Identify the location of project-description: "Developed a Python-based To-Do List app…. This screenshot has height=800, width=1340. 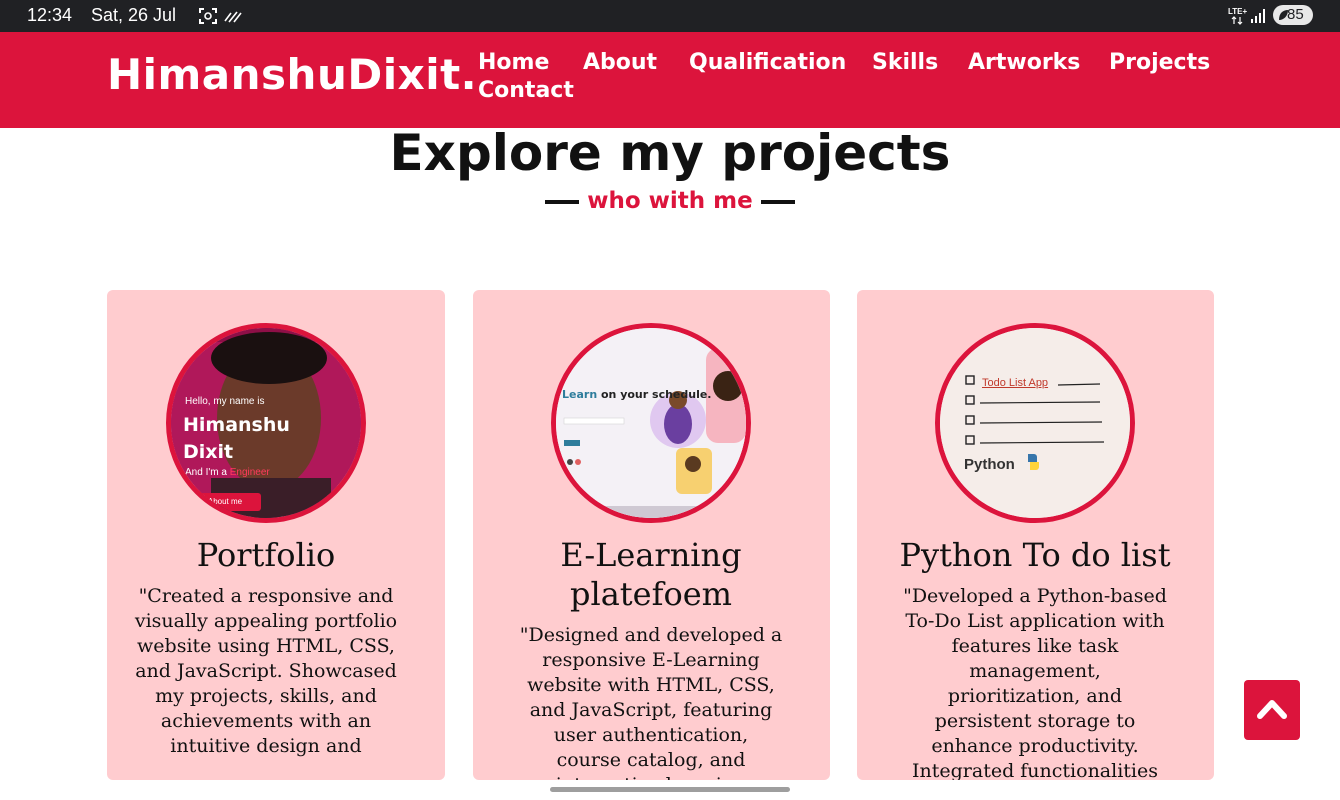
(1035, 682).